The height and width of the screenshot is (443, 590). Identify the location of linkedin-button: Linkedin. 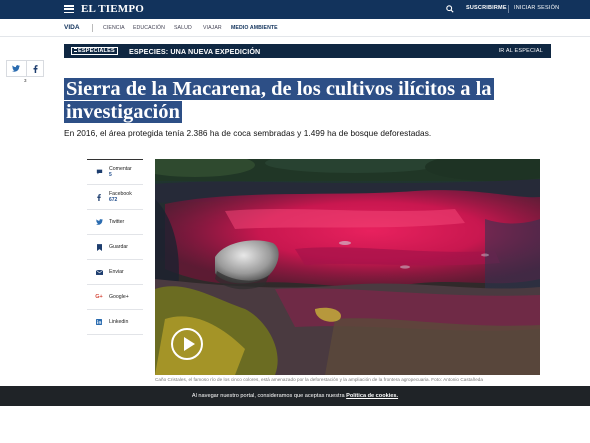
(115, 322).